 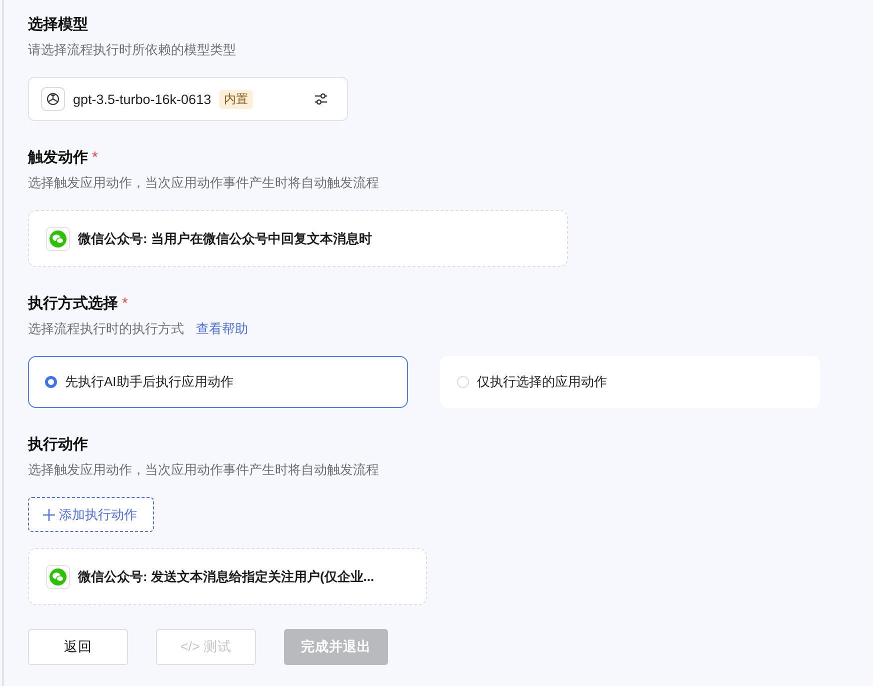 I want to click on model-selector: gpt-3.5-turbo-16k-0613 内置, so click(x=188, y=99).